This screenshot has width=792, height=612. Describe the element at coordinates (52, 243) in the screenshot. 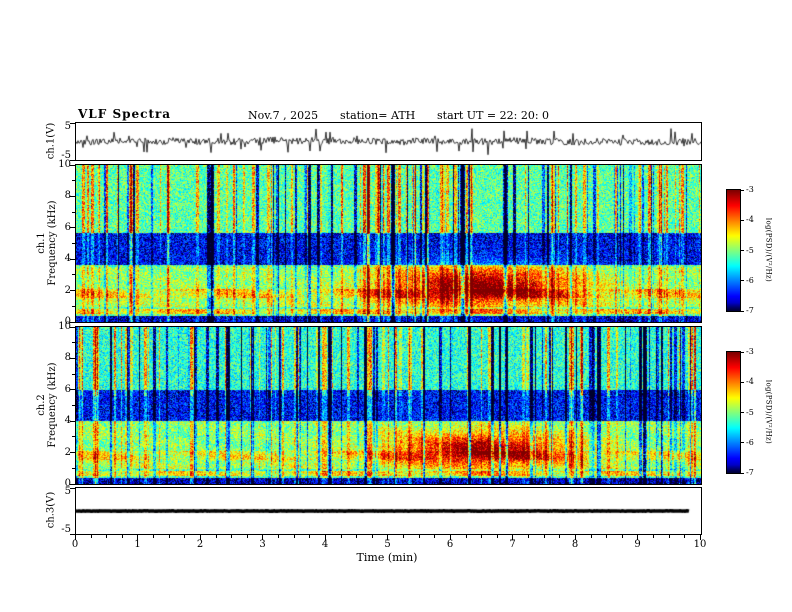

I see `ch1-axis-label-line2: Frequency (kHz)` at that location.